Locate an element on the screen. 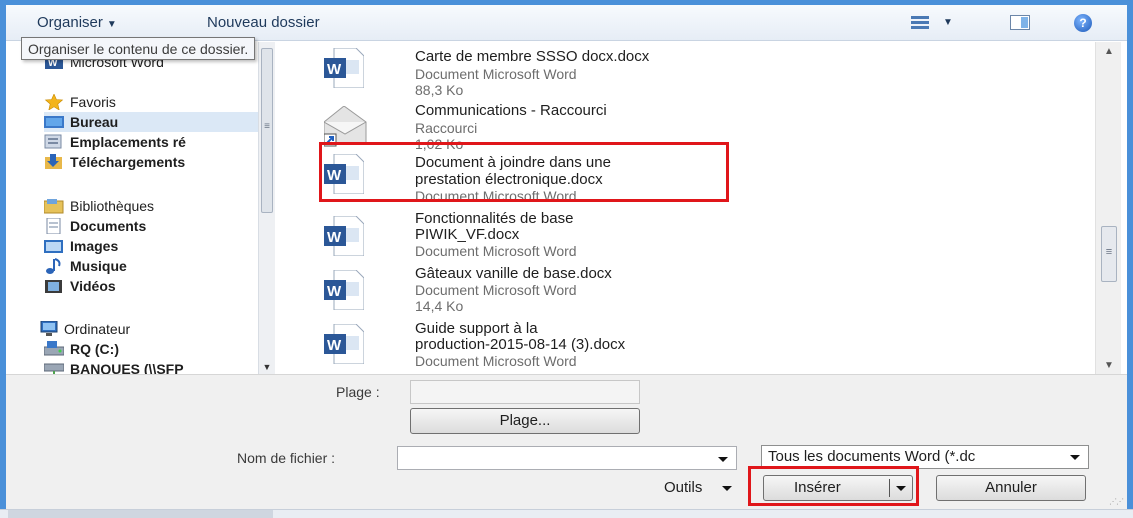  insert-button-label: Insérer is located at coordinates (817, 487).